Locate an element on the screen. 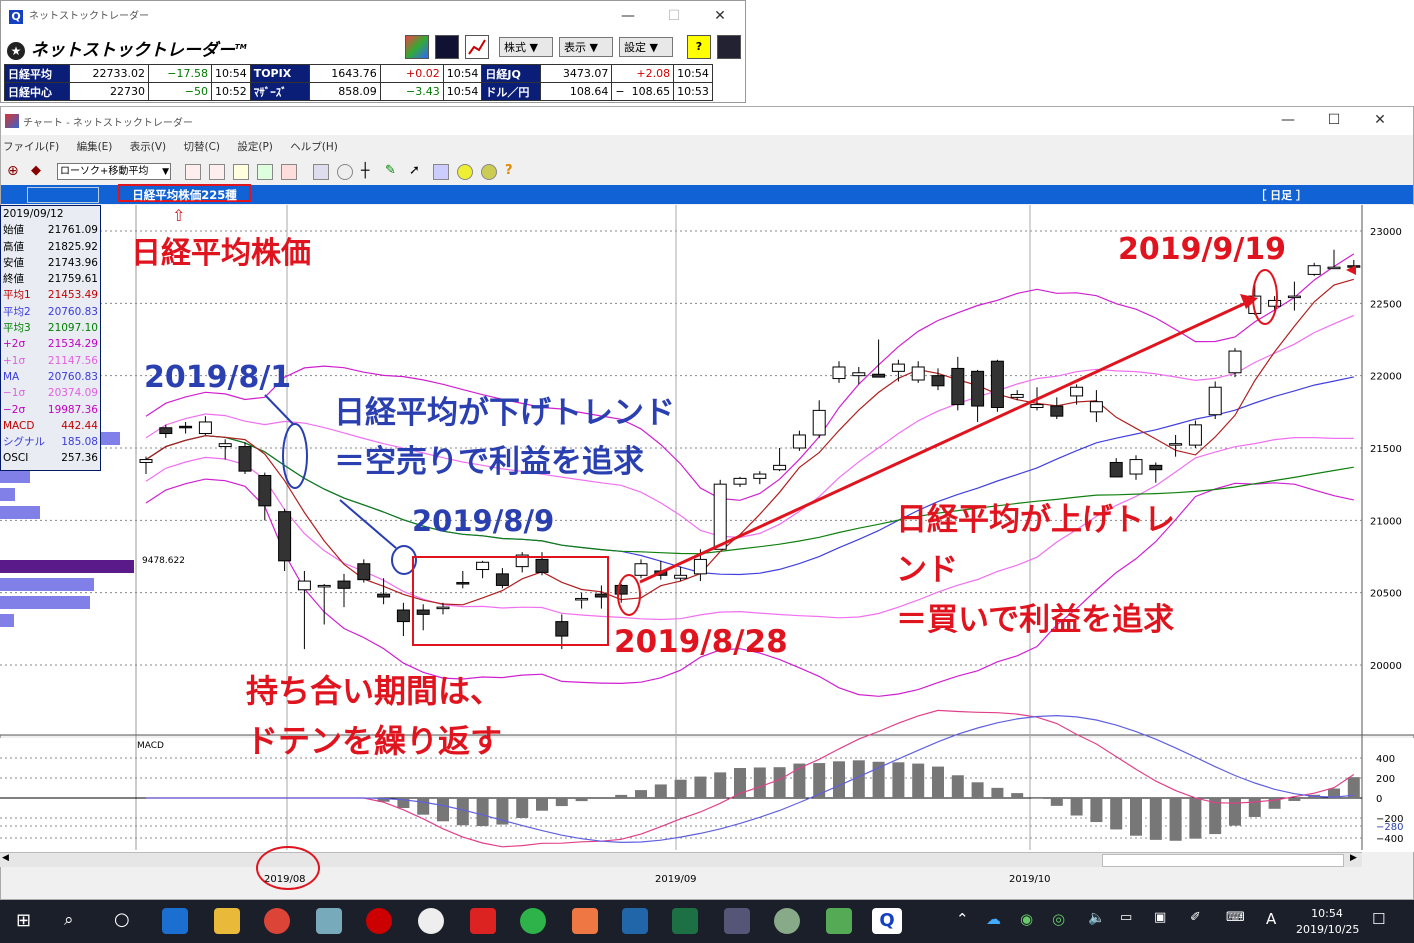 Image resolution: width=1414 pixels, height=943 pixels. scroll-left-icon: ◀ is located at coordinates (5, 858).